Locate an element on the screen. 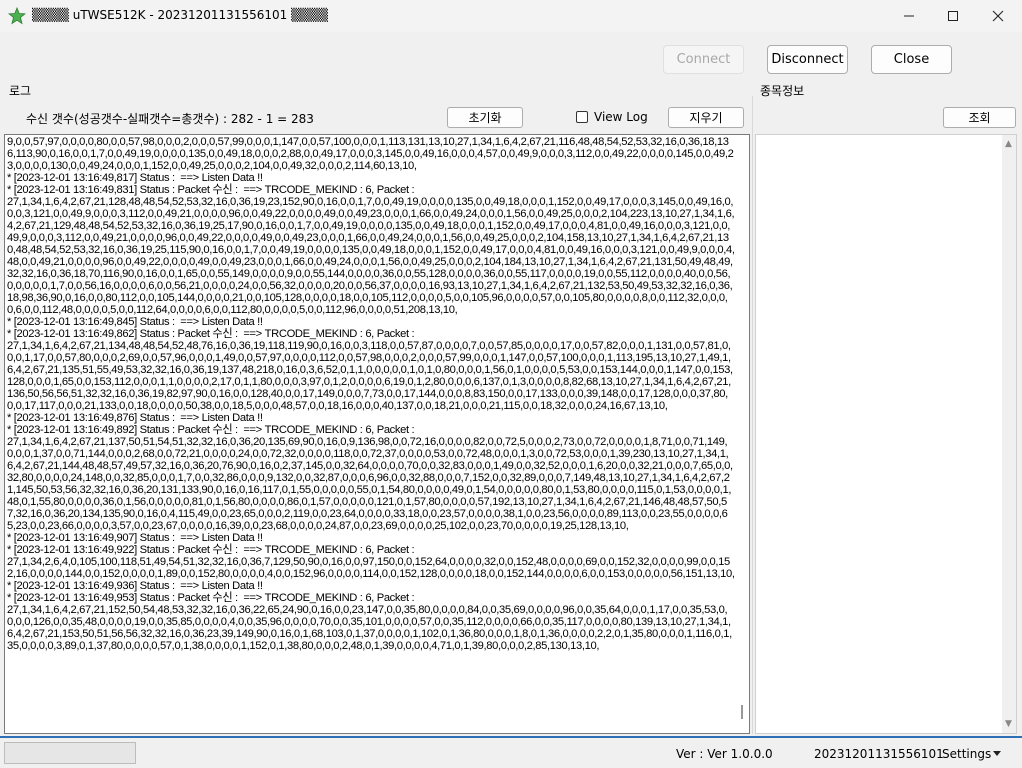 The height and width of the screenshot is (768, 1022). vertical-scrollbar: ▲ ▼ is located at coordinates (1009, 434).